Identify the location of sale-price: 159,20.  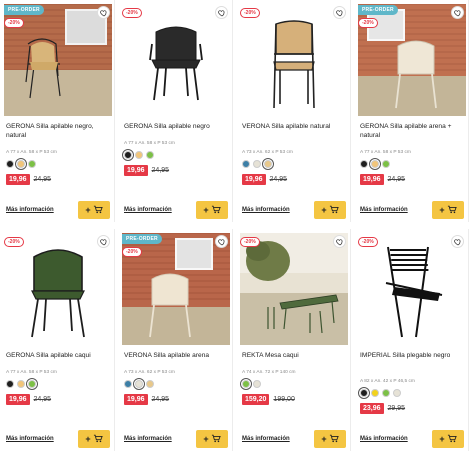
(256, 399).